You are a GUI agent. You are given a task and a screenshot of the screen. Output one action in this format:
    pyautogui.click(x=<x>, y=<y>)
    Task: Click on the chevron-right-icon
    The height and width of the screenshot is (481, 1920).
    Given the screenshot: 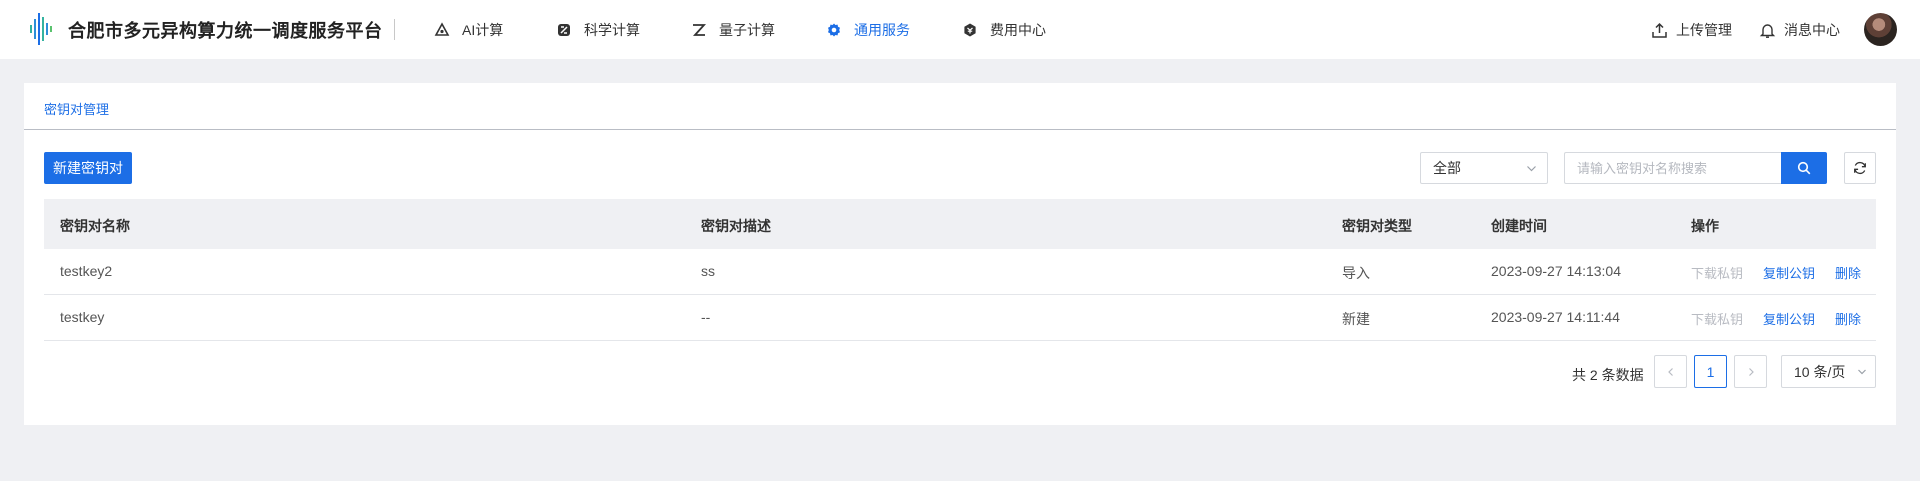 What is the action you would take?
    pyautogui.click(x=1751, y=371)
    